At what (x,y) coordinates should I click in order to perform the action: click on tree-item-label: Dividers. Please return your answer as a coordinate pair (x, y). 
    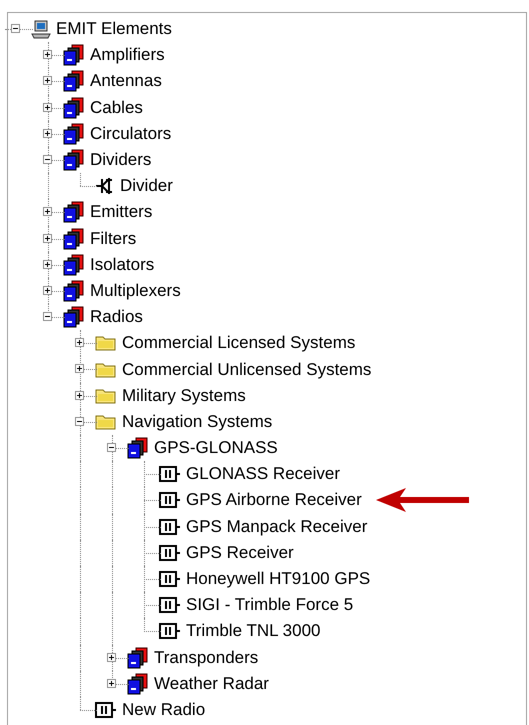
    Looking at the image, I should click on (121, 160).